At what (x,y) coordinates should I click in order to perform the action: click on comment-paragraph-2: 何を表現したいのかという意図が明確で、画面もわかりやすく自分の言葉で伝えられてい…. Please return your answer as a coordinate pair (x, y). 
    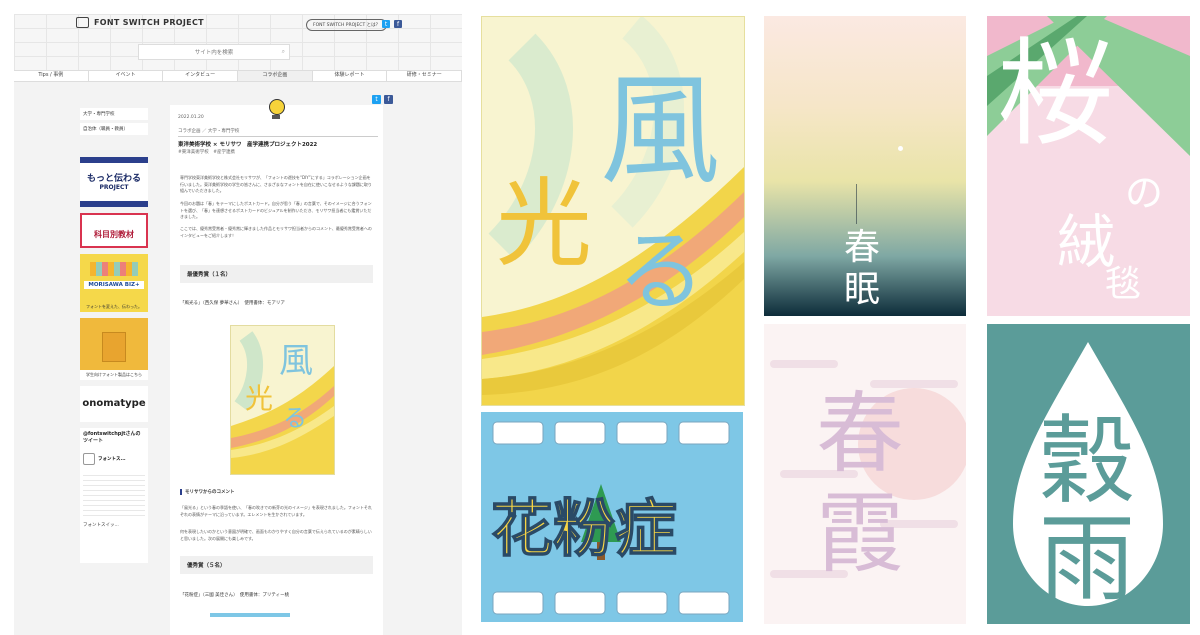
    Looking at the image, I should click on (276, 535).